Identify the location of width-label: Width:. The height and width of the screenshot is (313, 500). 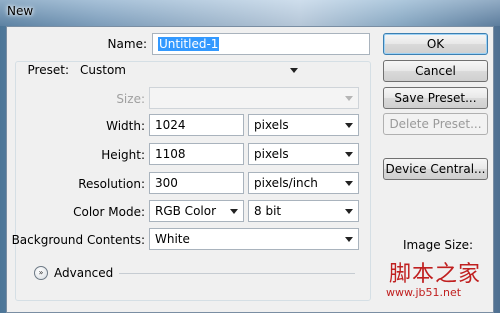
(125, 126).